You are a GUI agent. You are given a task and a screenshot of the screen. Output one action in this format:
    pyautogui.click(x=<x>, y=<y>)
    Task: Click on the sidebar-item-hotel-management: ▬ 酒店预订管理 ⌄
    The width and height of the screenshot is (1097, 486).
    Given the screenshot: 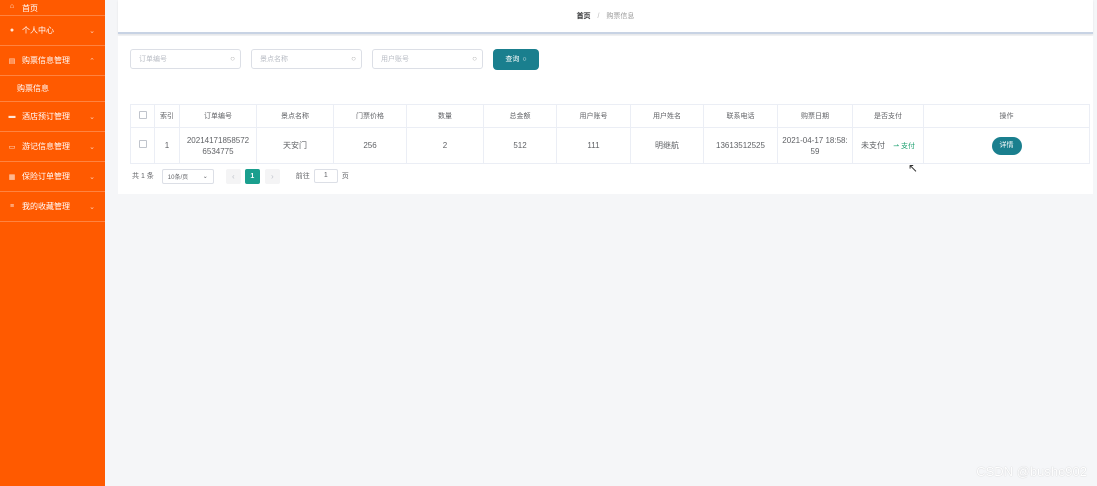 What is the action you would take?
    pyautogui.click(x=52, y=117)
    